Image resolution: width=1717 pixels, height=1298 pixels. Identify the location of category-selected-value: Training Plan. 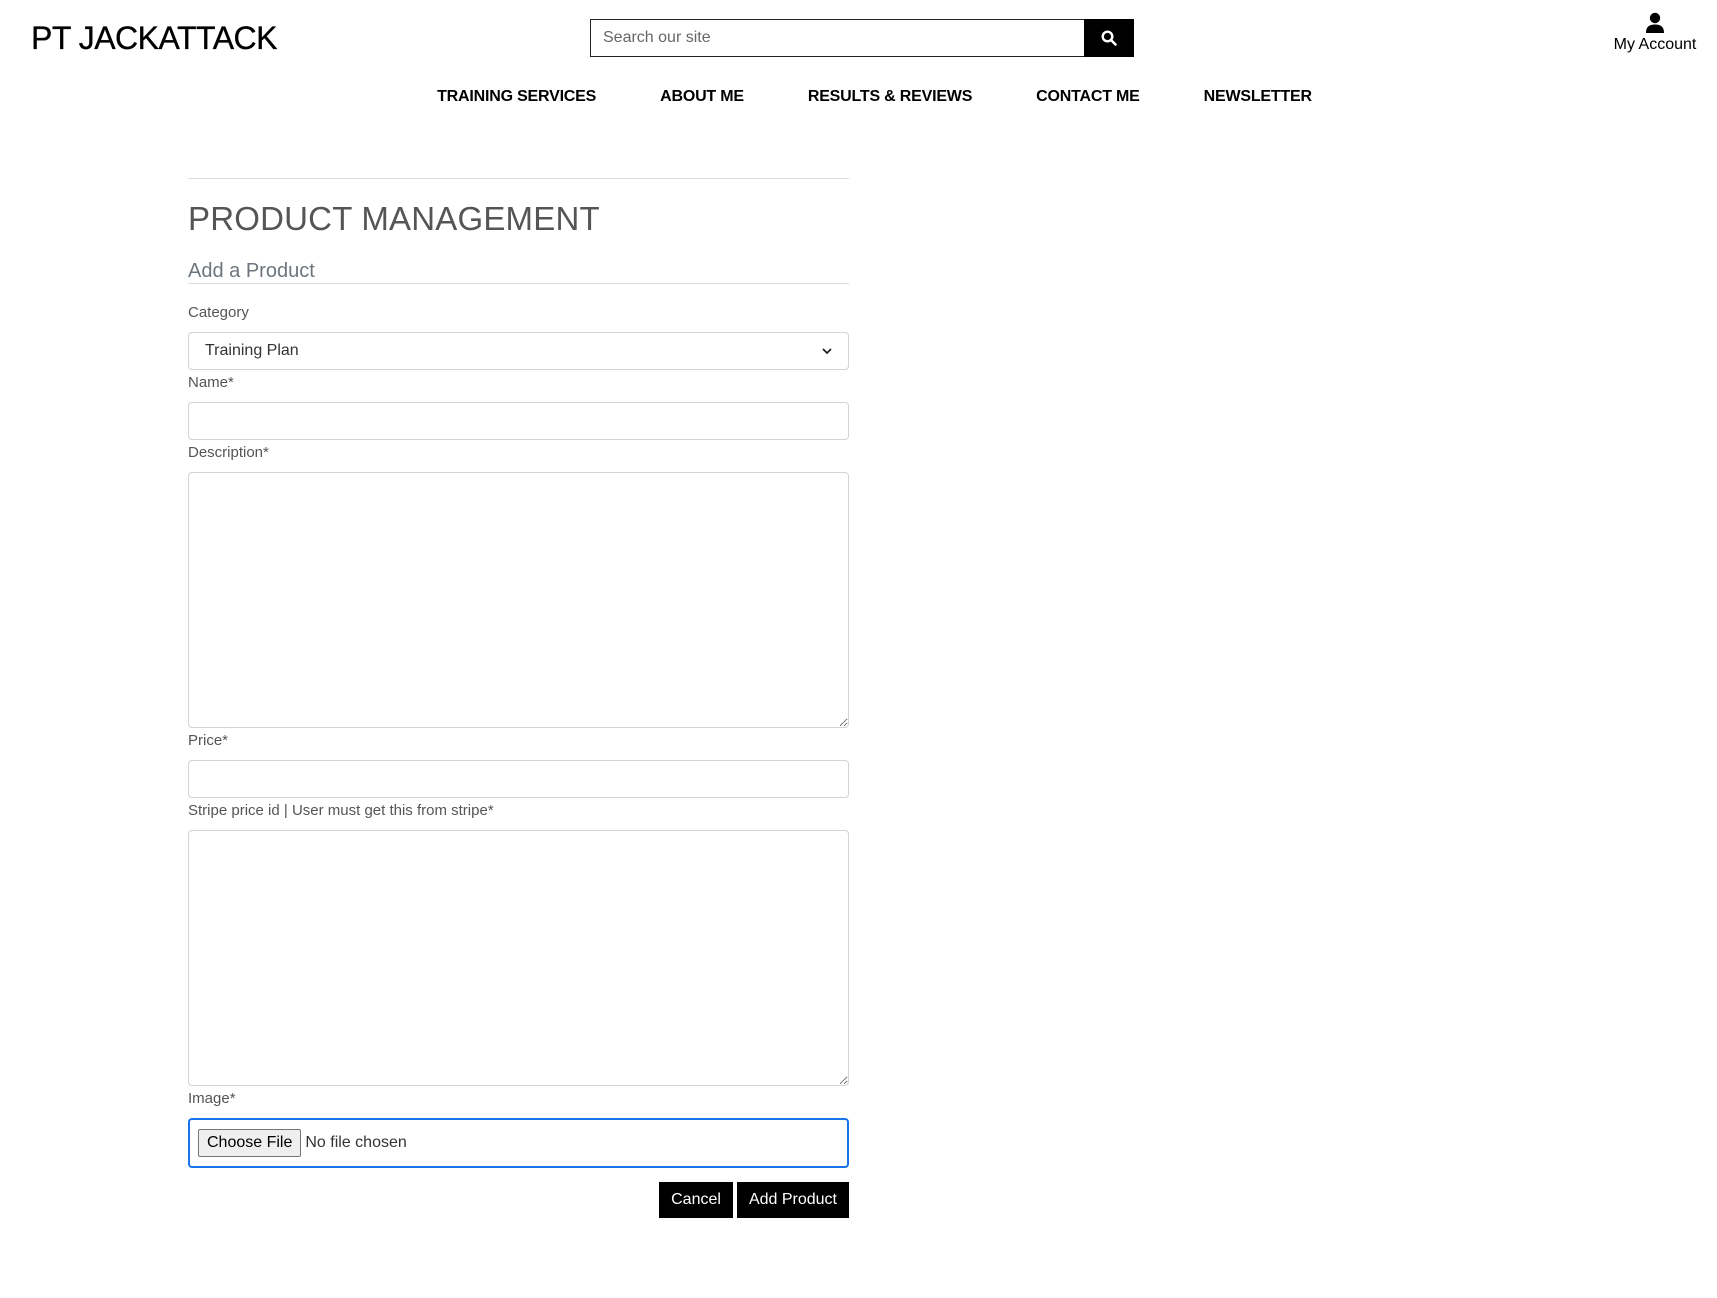
(252, 350).